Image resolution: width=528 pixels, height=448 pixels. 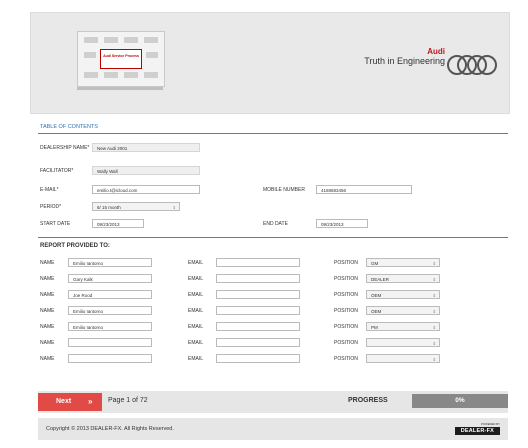 I want to click on end-date-field: 09/23/2013, so click(x=342, y=223).